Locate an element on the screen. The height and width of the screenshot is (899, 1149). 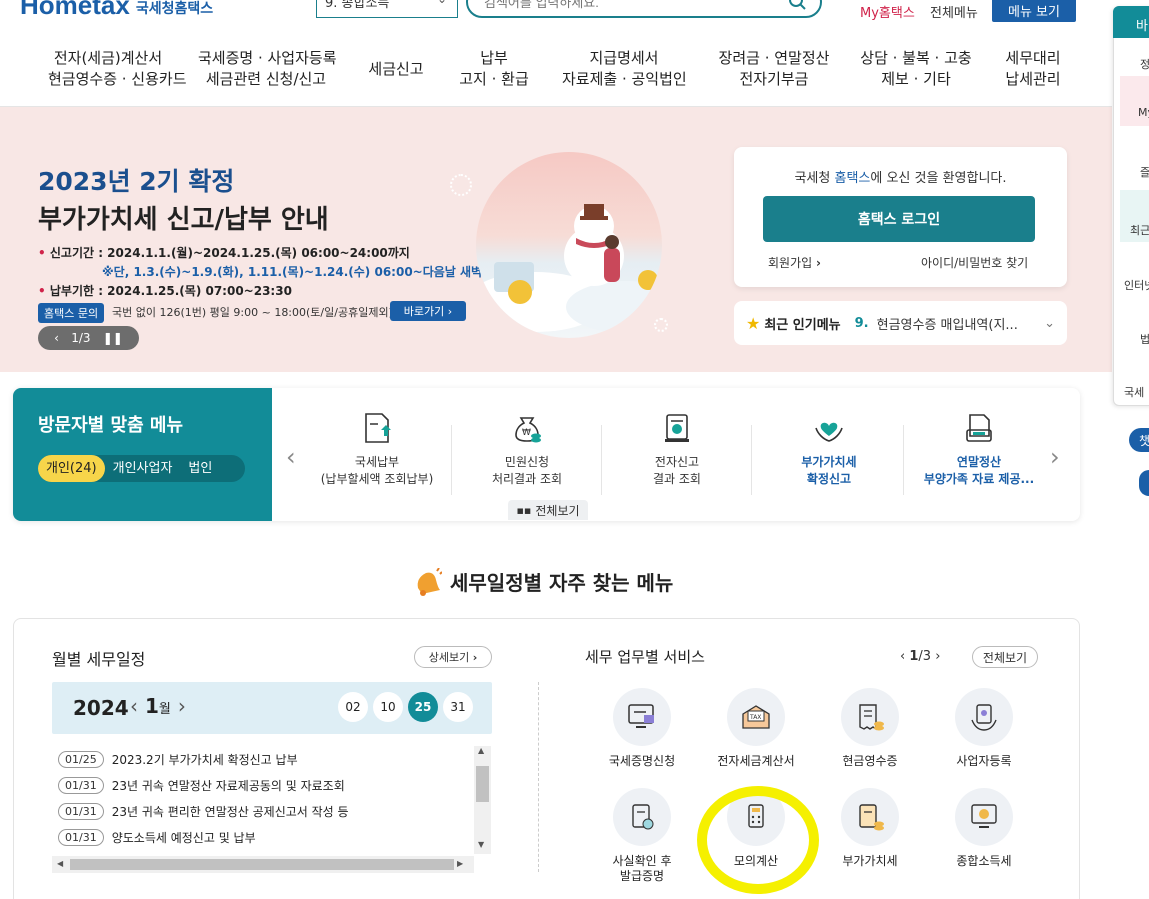
quick-panel-header: 바 is located at coordinates (1131, 22).